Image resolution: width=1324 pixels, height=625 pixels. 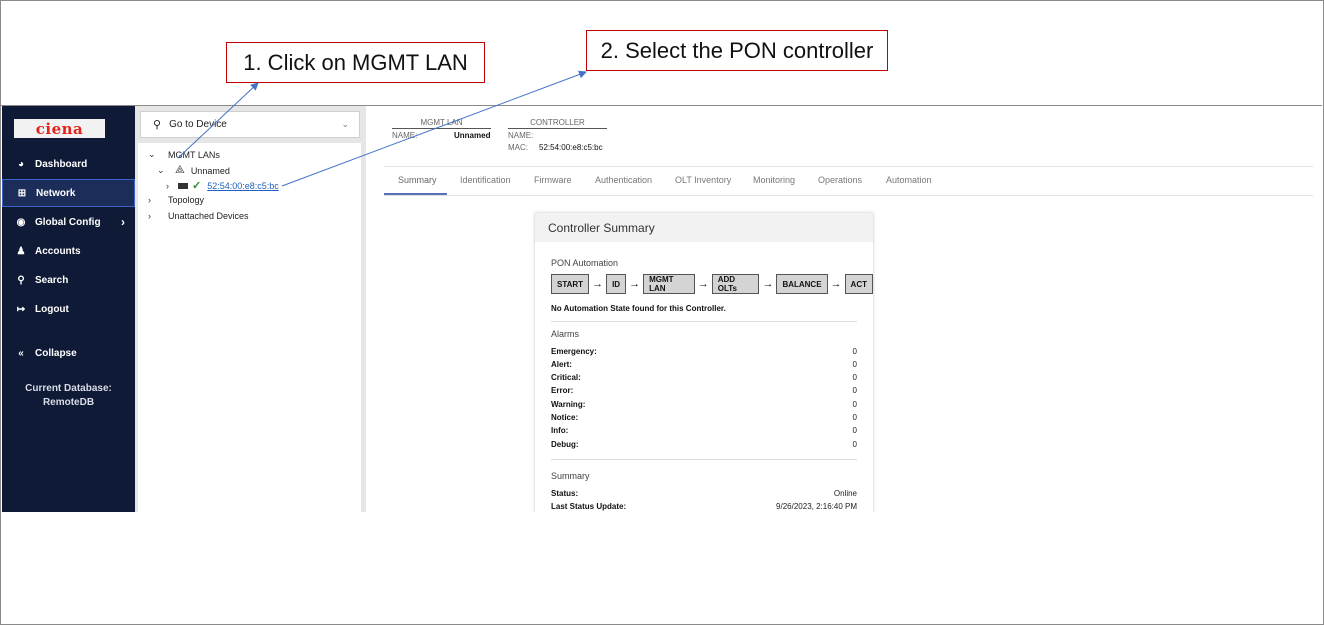 What do you see at coordinates (183, 185) in the screenshot?
I see `controller-device-icon` at bounding box center [183, 185].